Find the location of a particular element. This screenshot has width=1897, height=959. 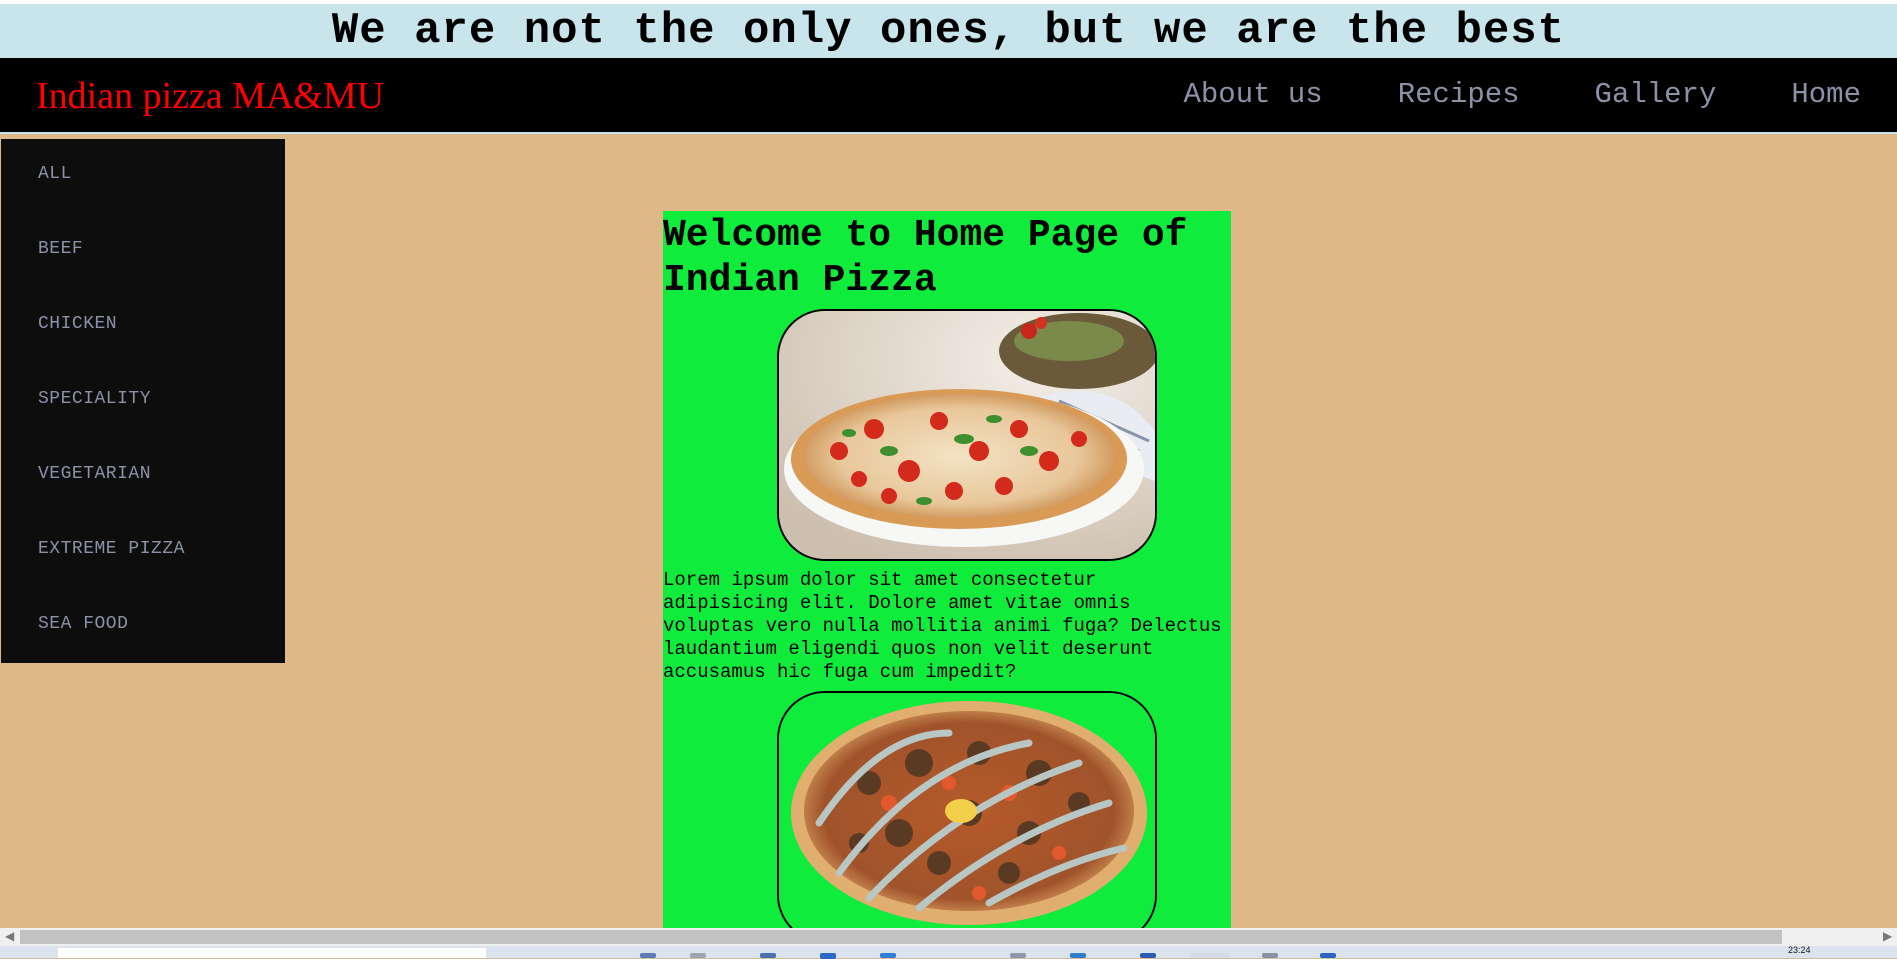

margherita-pizza-image is located at coordinates (967, 435).